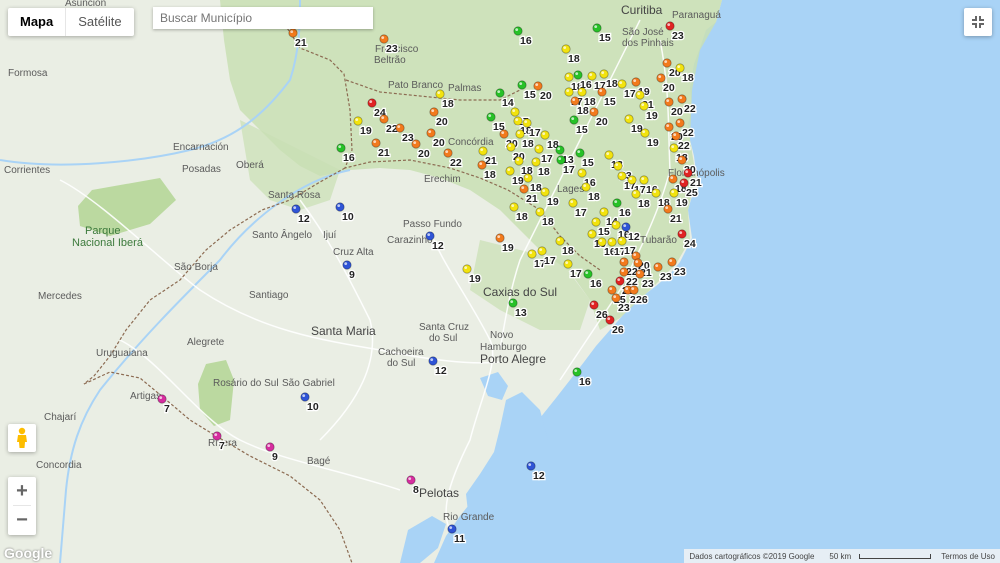 The height and width of the screenshot is (563, 1000). I want to click on zoom-out-button: −, so click(22, 520).